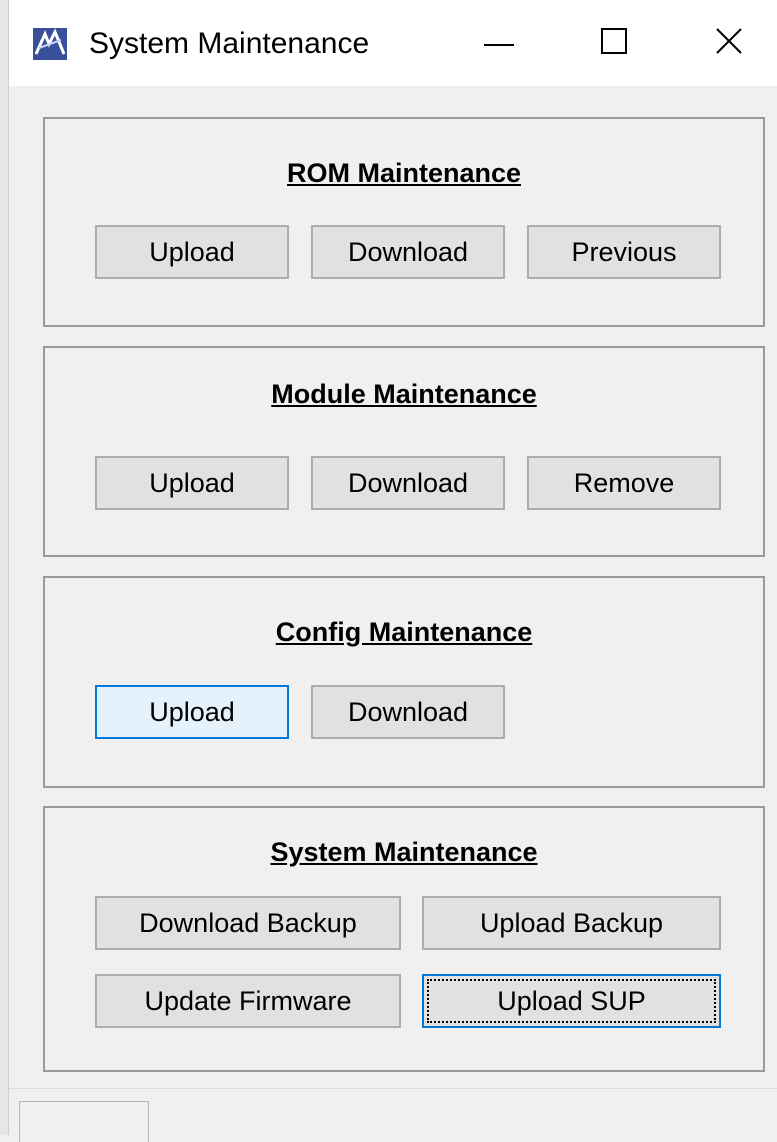  Describe the element at coordinates (624, 252) in the screenshot. I see `rom-previous-button: Previous` at that location.